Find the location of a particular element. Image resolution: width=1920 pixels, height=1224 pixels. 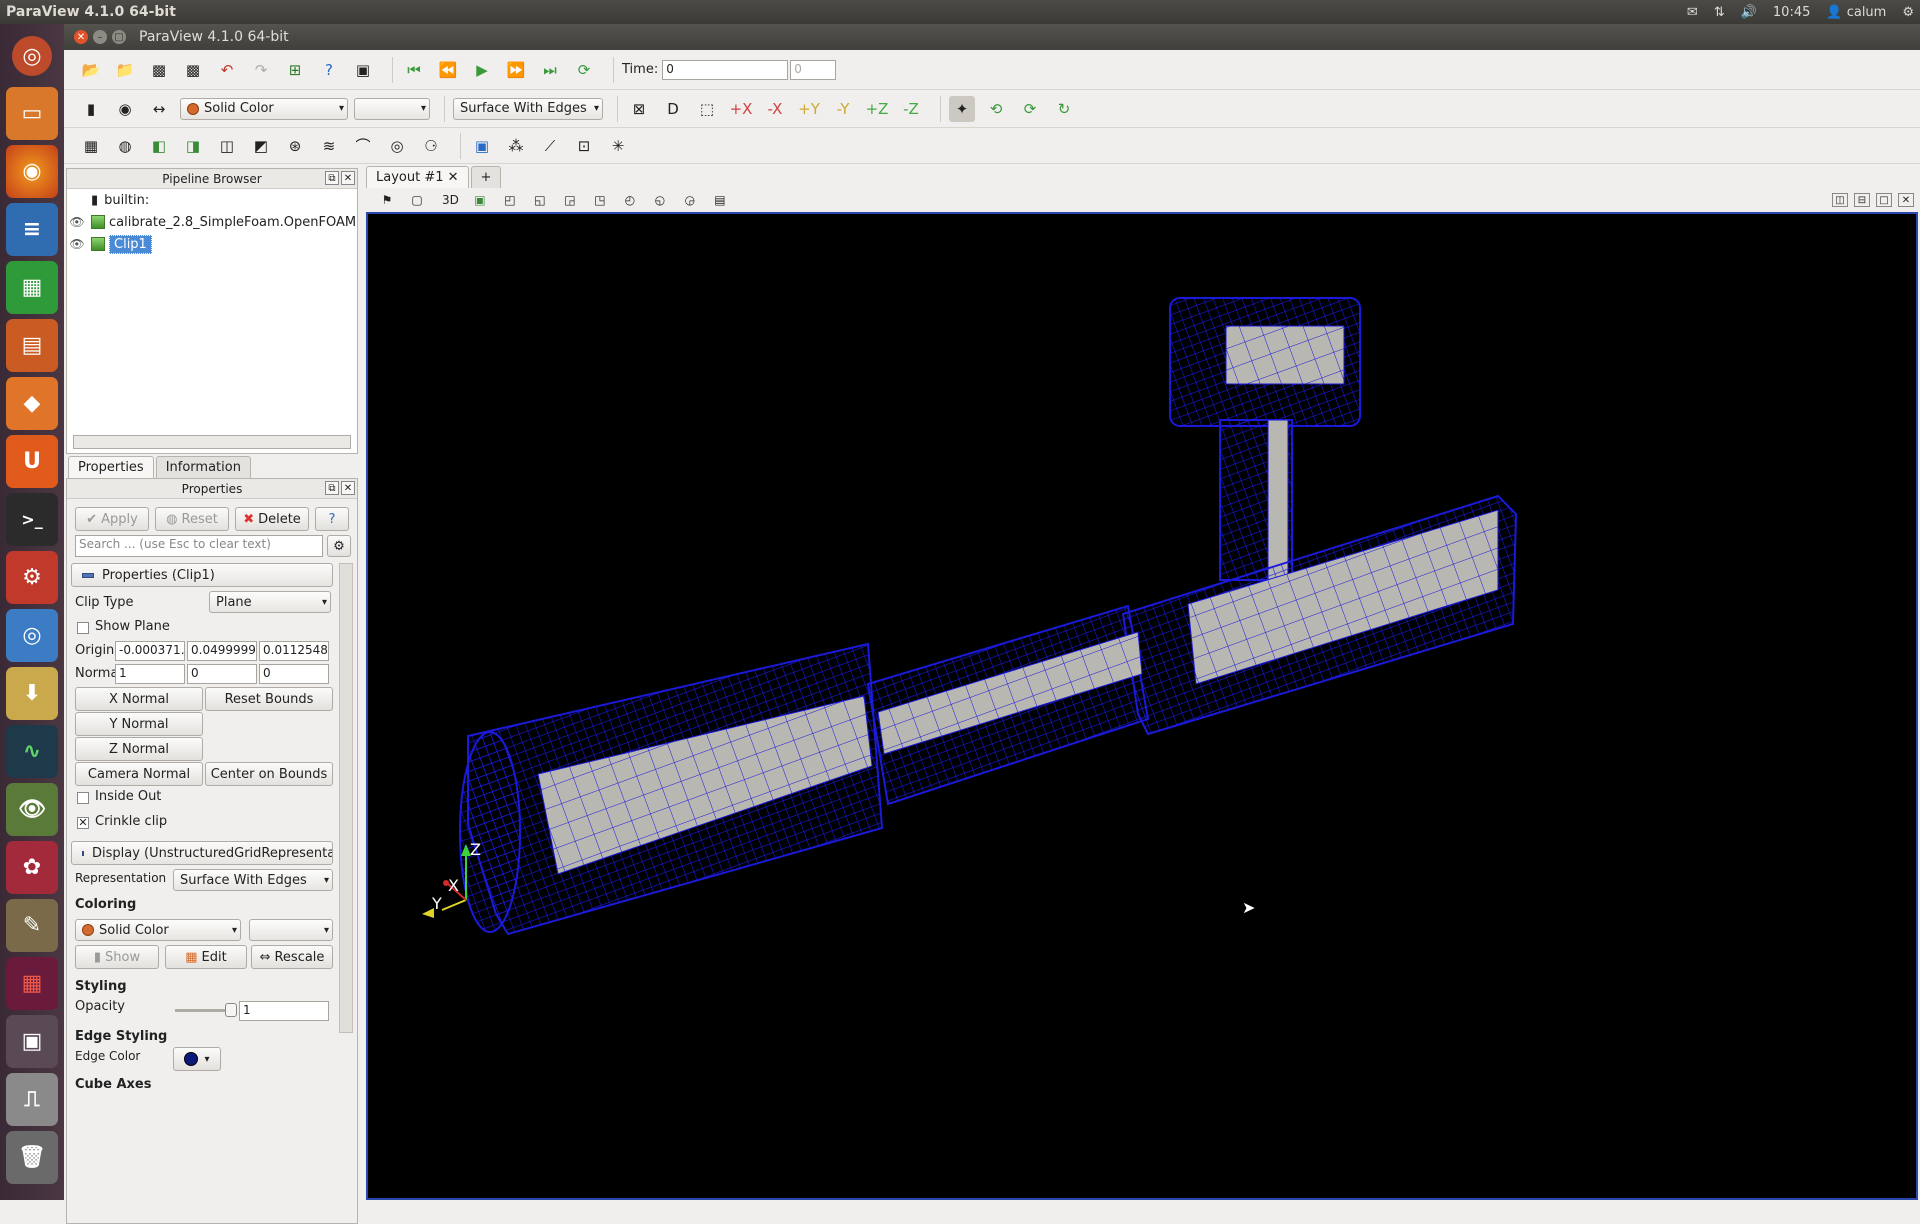

normal-x-input: 1 is located at coordinates (150, 674).